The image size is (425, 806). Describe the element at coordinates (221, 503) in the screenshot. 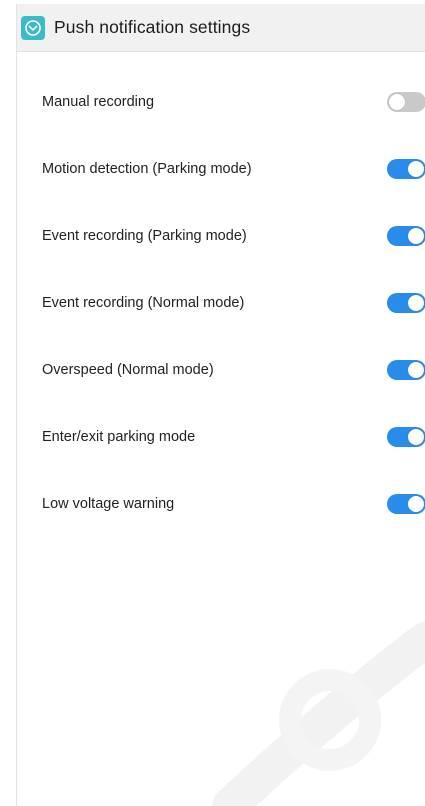

I see `setting-row-low-voltage: Low voltage warning` at that location.